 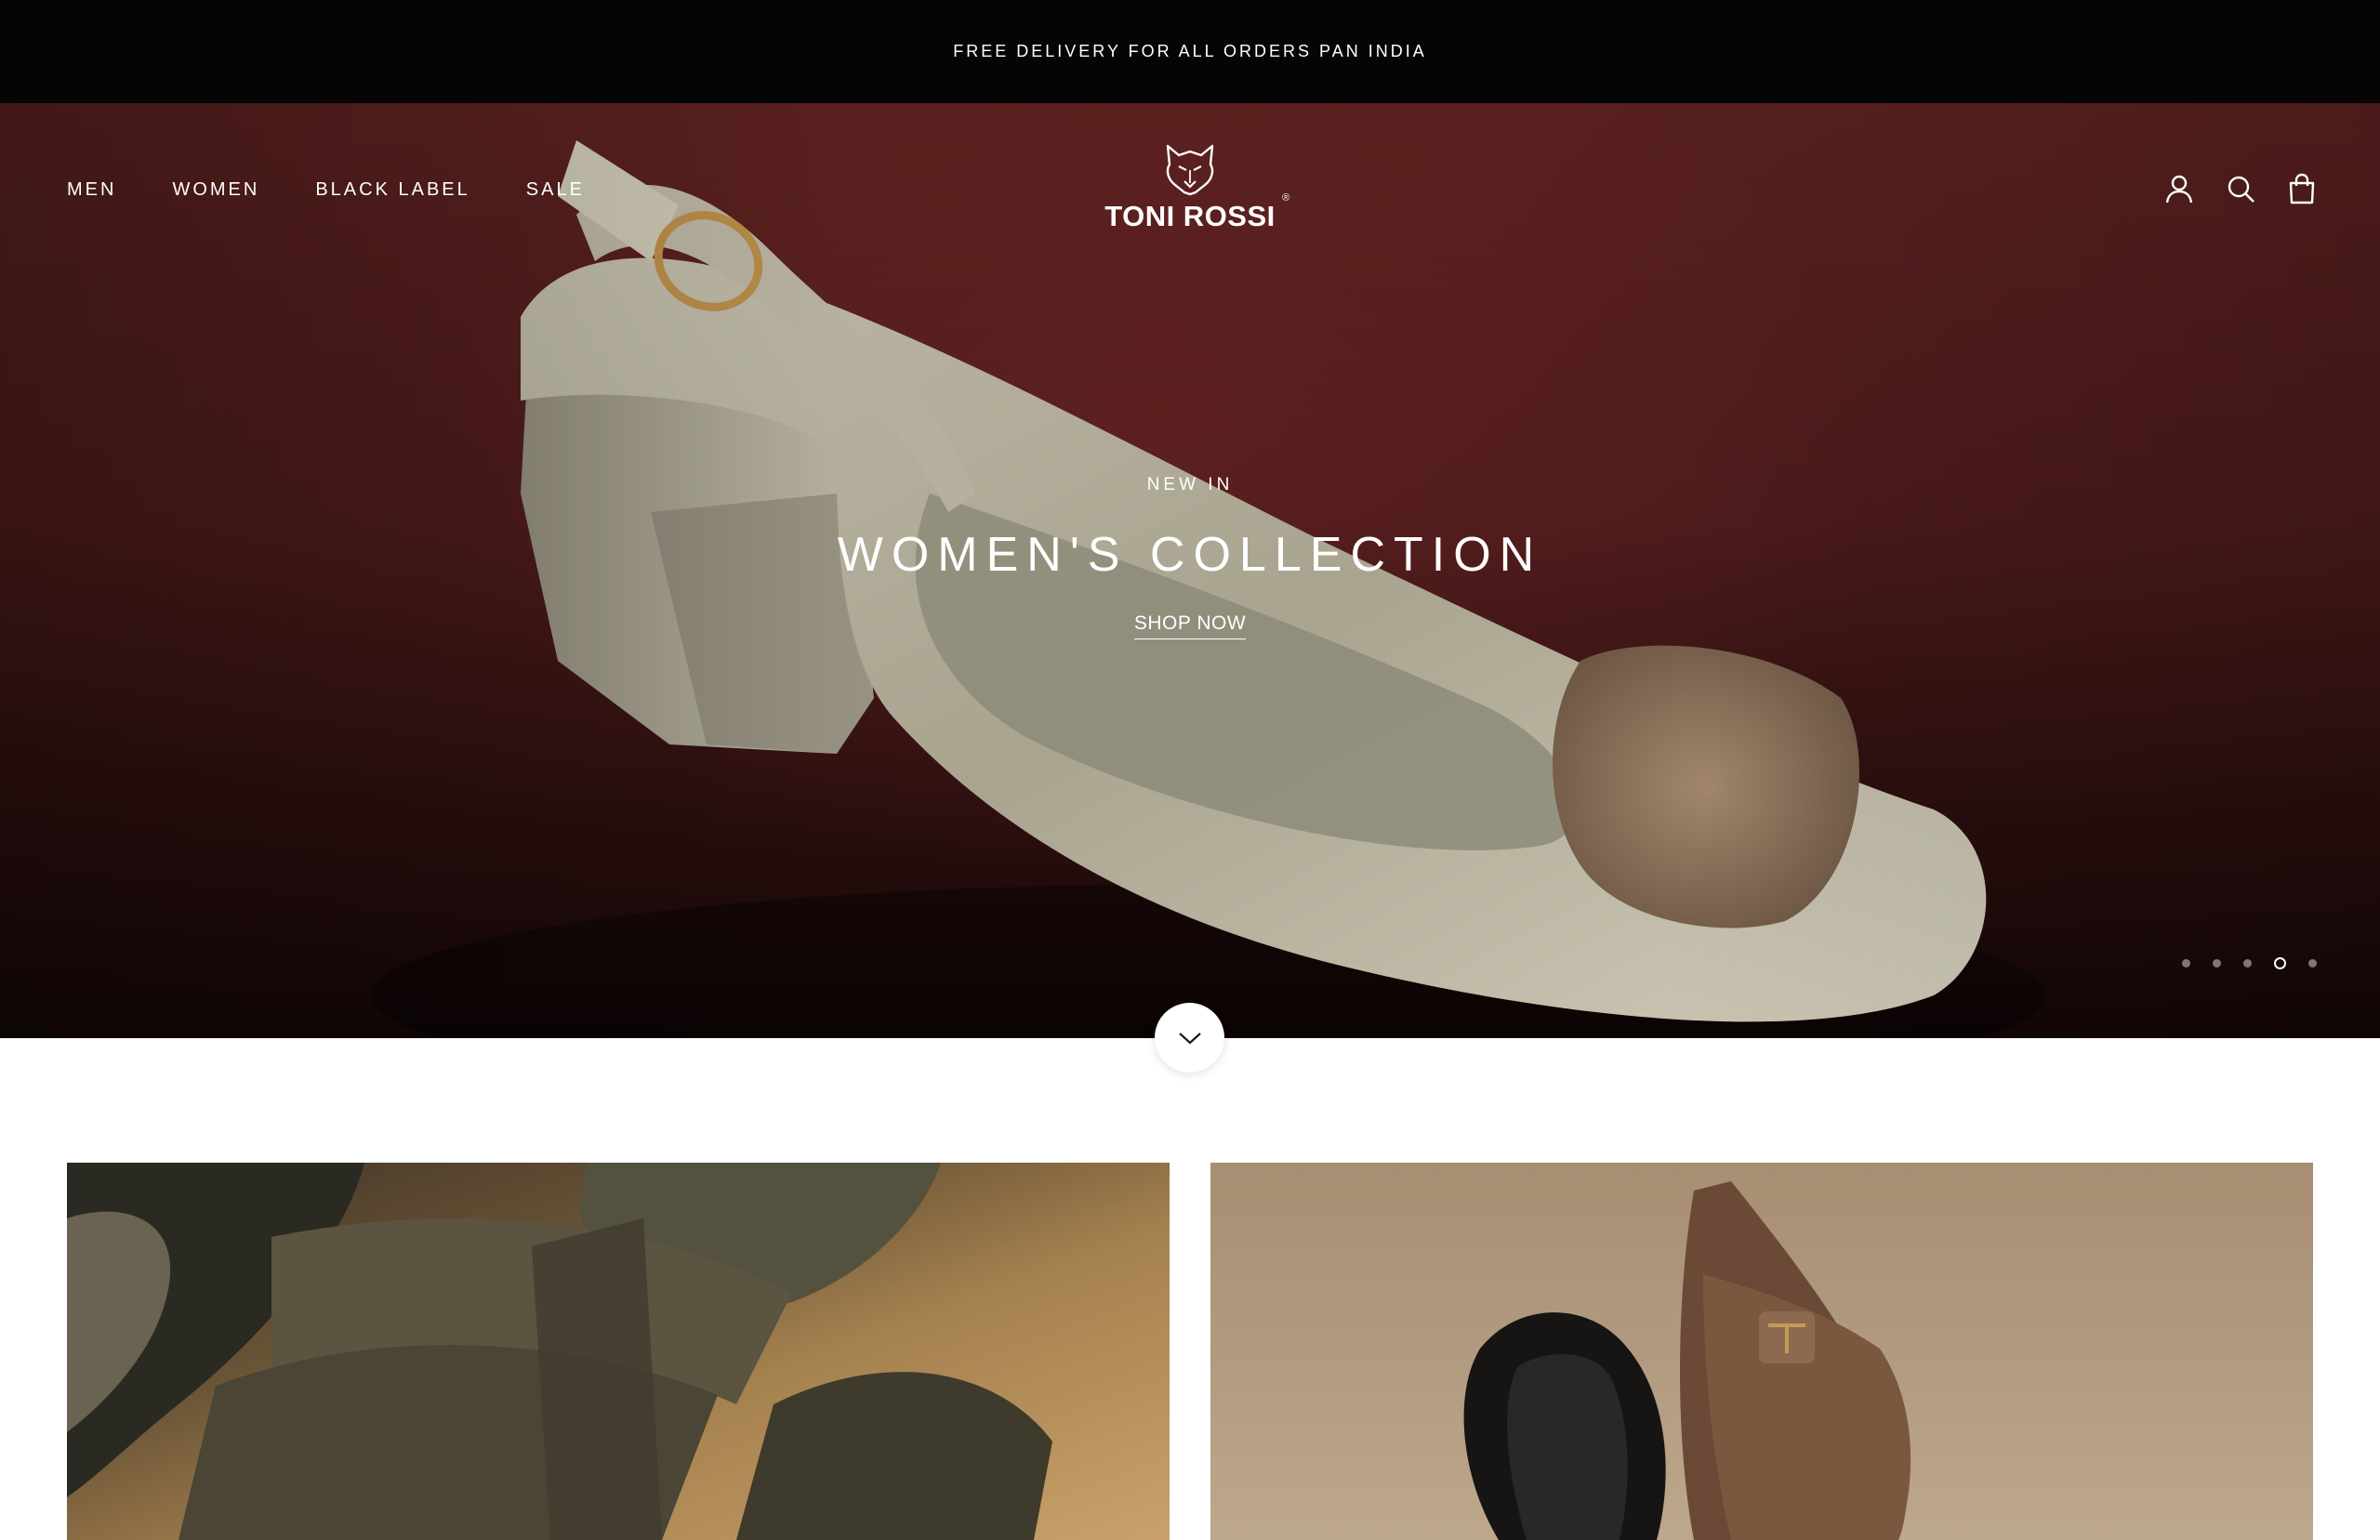 I want to click on slide-pagination, so click(x=2249, y=963).